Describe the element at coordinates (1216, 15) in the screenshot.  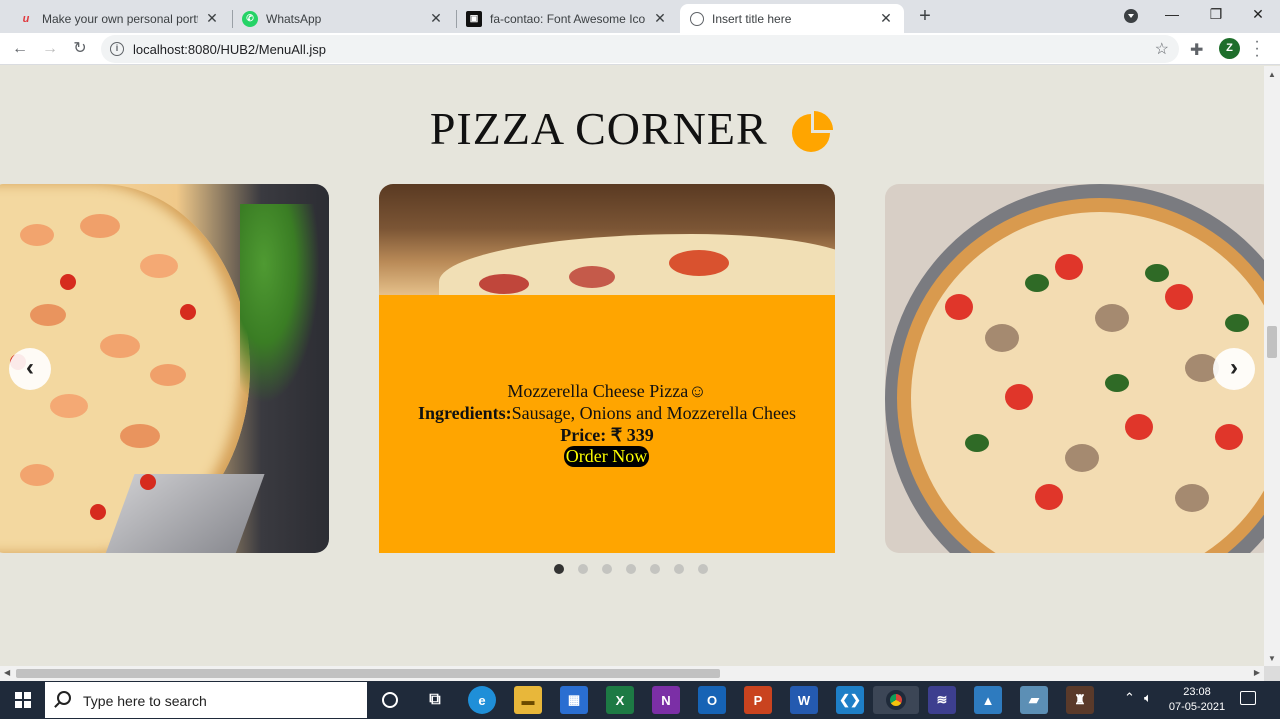
I see `restore-button: ❐` at that location.